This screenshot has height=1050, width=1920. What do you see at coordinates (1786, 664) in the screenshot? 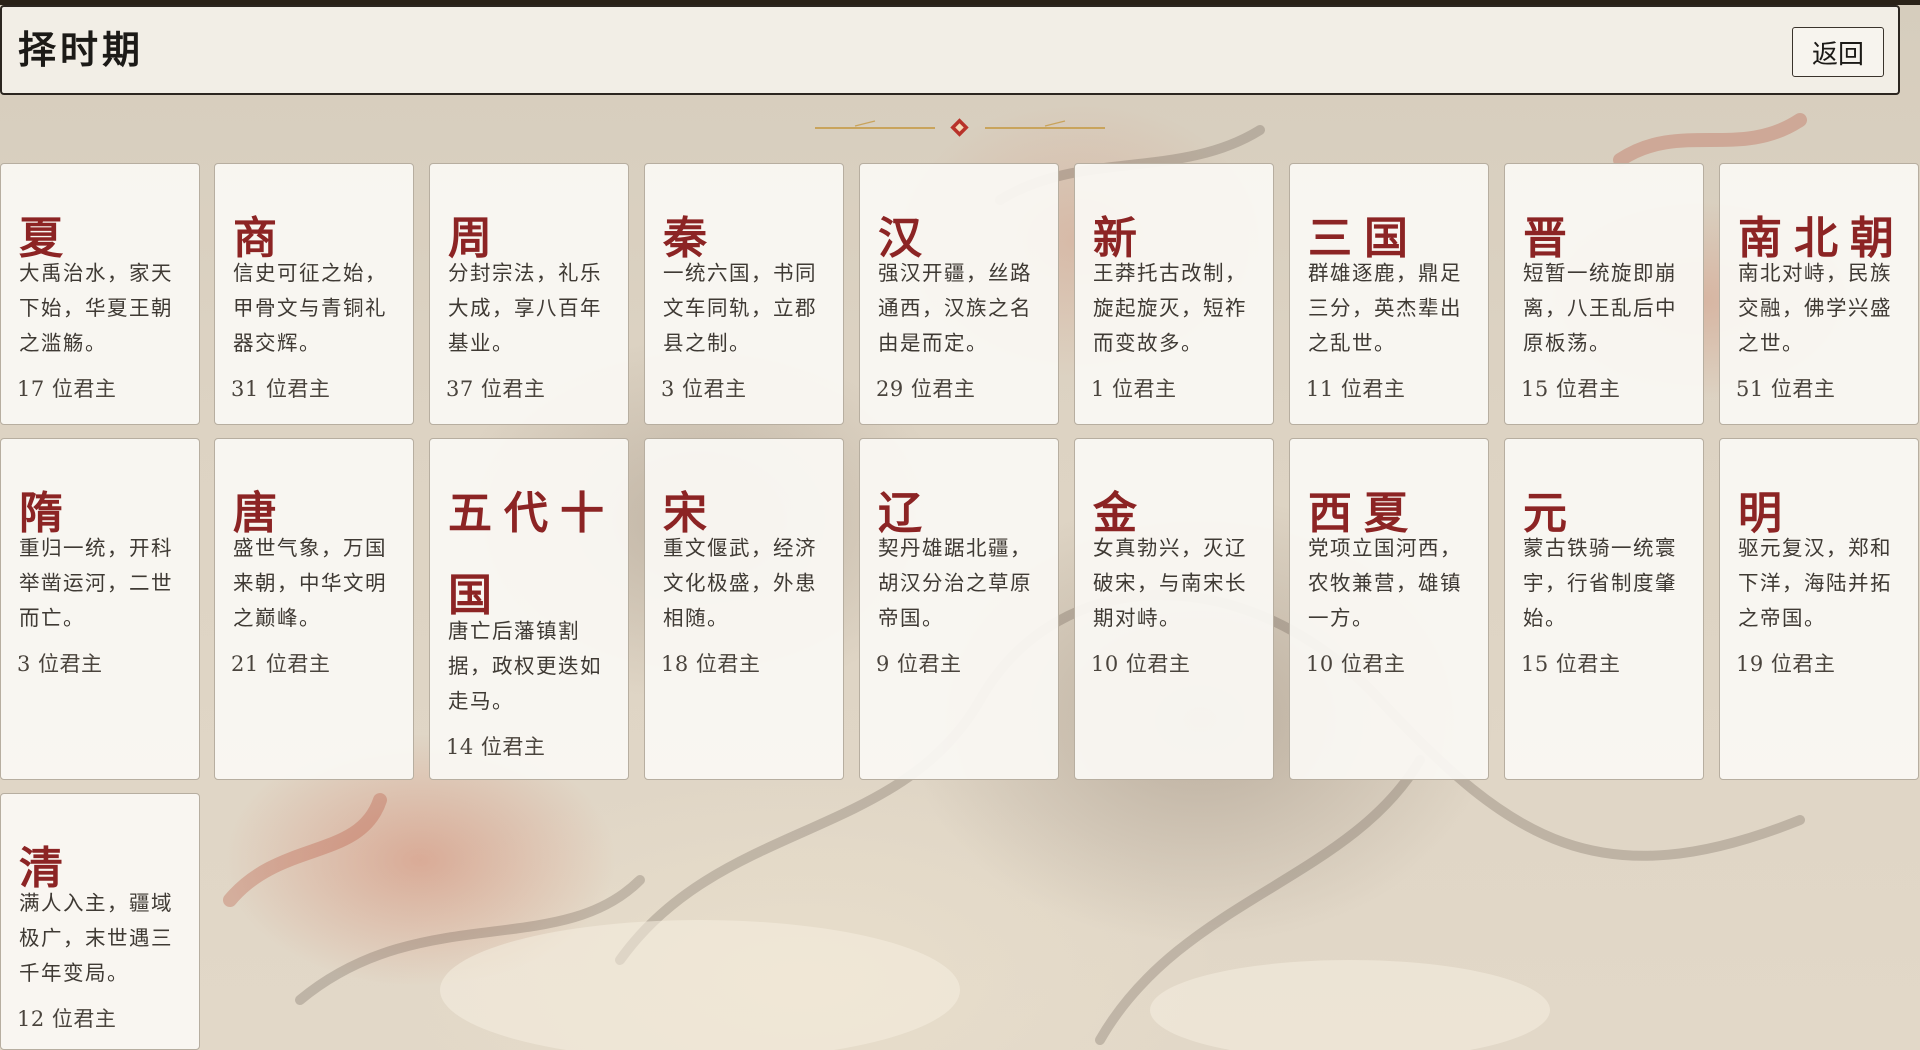
I see `ruler-count: 19 位君主` at bounding box center [1786, 664].